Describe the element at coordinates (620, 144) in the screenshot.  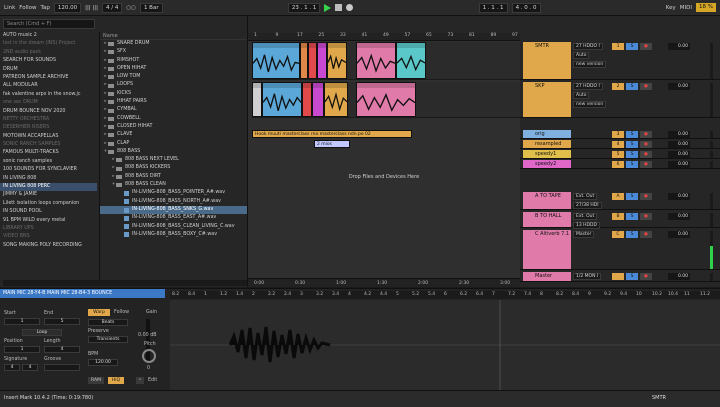
I see `mixer-track: resampled 4 S ● 0.00` at that location.